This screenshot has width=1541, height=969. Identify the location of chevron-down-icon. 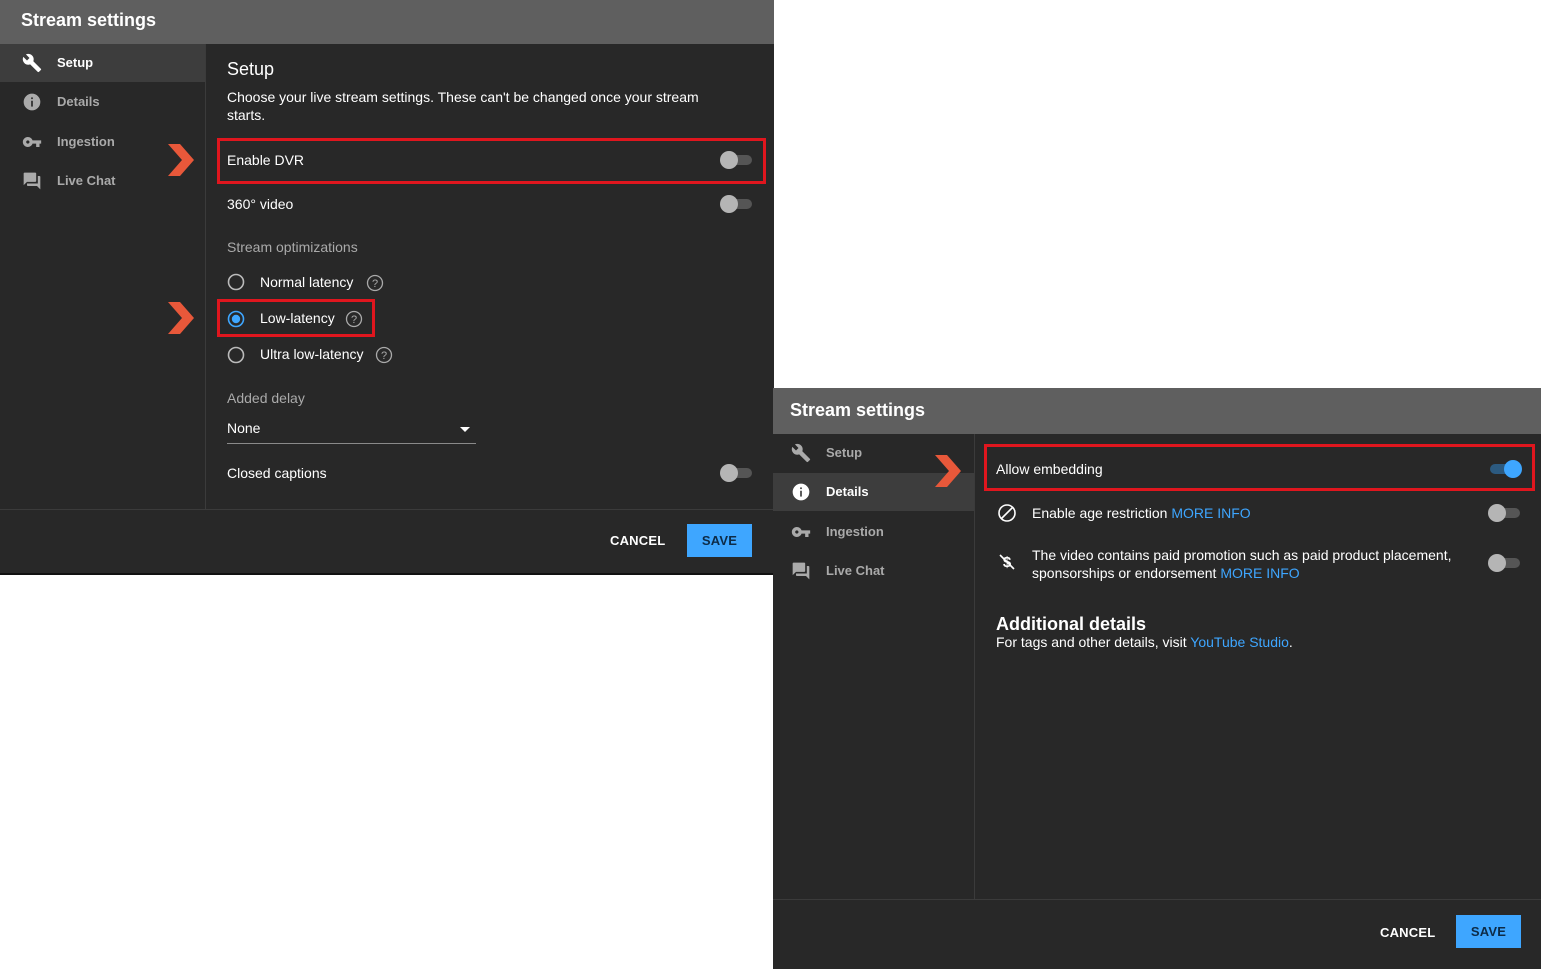
(465, 429).